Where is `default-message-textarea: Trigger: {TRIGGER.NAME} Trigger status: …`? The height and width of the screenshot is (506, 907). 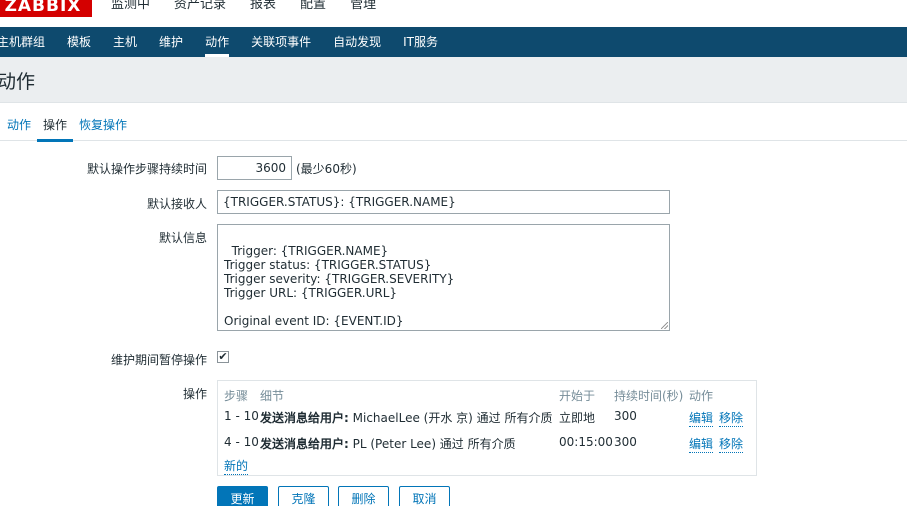 default-message-textarea: Trigger: {TRIGGER.NAME} Trigger status: … is located at coordinates (443, 277).